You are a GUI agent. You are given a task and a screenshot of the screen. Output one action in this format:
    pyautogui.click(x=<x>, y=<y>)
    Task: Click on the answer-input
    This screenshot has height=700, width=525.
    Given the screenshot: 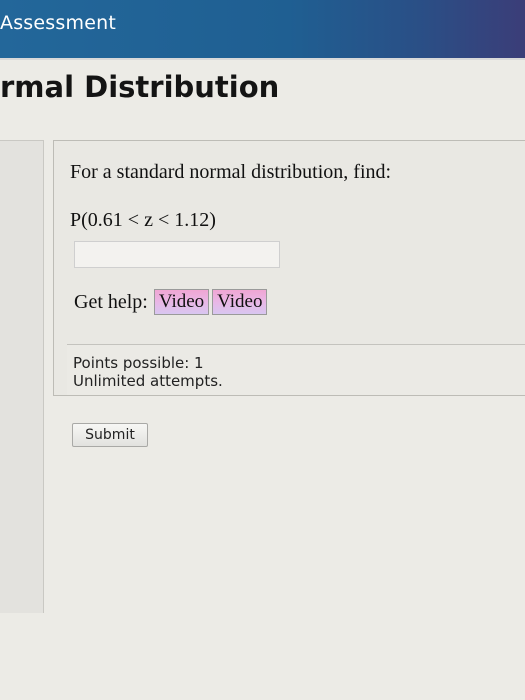 What is the action you would take?
    pyautogui.click(x=177, y=254)
    